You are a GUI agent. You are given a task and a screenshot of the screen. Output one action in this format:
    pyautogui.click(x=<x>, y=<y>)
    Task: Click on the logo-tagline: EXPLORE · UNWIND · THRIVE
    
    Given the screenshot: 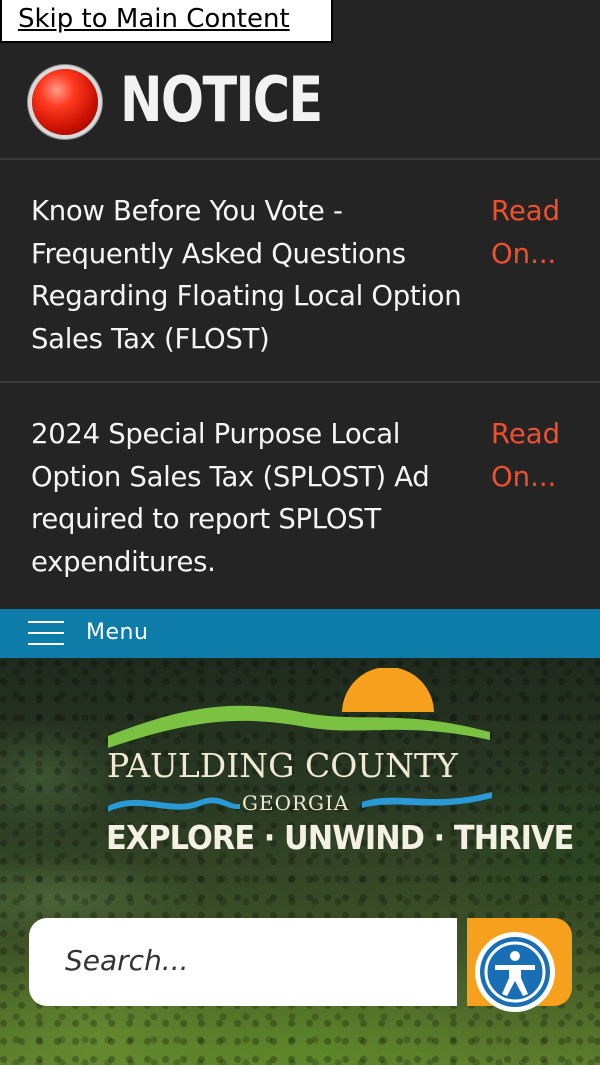 What is the action you would take?
    pyautogui.click(x=340, y=837)
    